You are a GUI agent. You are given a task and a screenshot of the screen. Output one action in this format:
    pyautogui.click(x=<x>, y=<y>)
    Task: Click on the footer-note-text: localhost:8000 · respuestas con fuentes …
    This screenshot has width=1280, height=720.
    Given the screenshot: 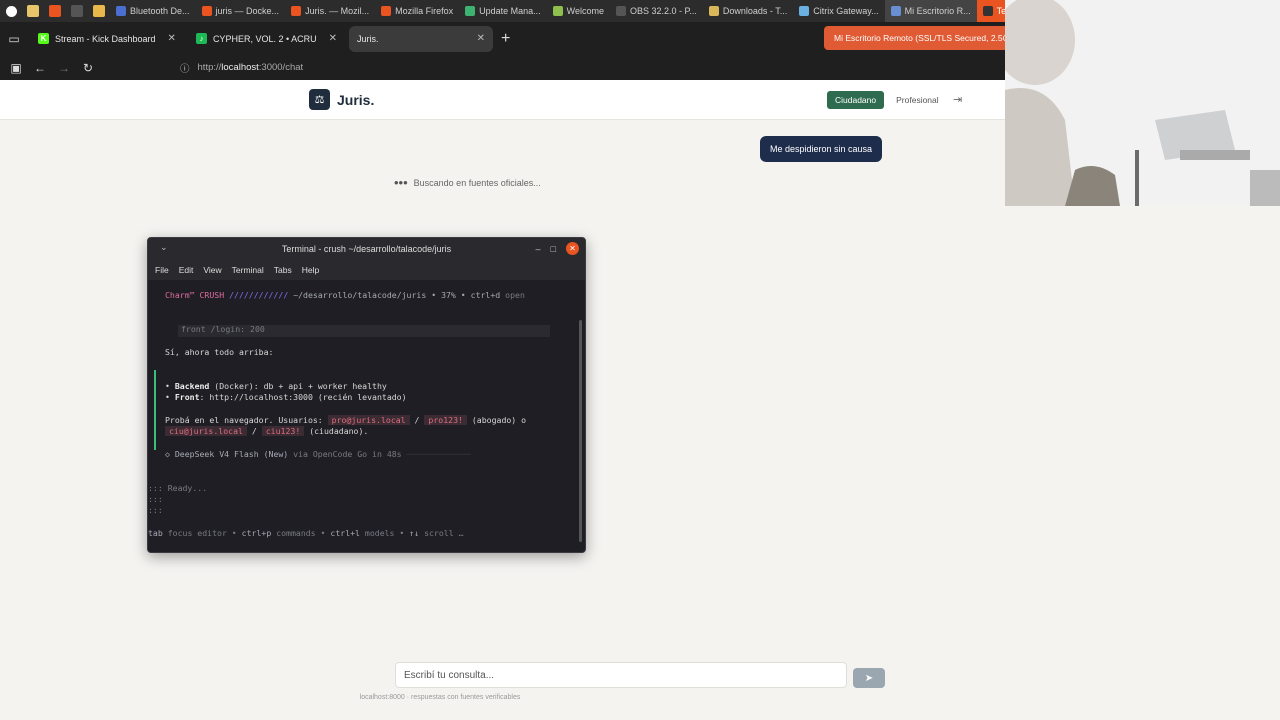 What is the action you would take?
    pyautogui.click(x=440, y=697)
    